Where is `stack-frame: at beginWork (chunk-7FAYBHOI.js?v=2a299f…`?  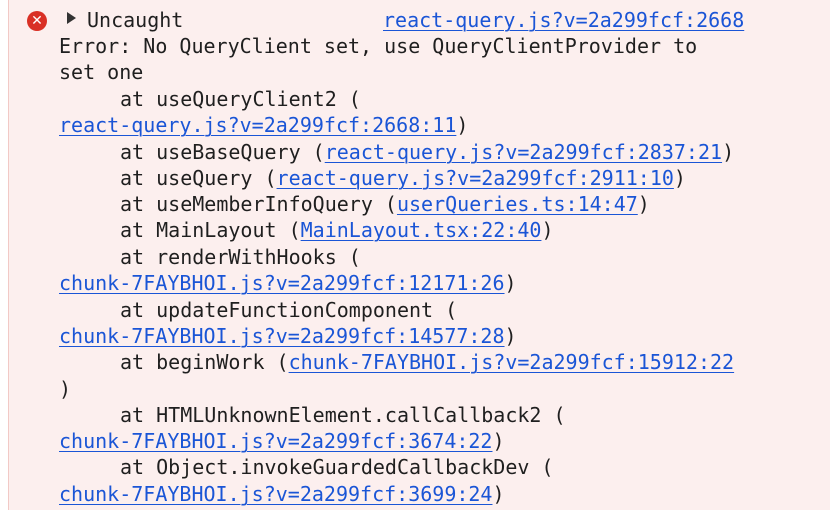
stack-frame: at beginWork (chunk-7FAYBHOI.js?v=2a299f… is located at coordinates (427, 362).